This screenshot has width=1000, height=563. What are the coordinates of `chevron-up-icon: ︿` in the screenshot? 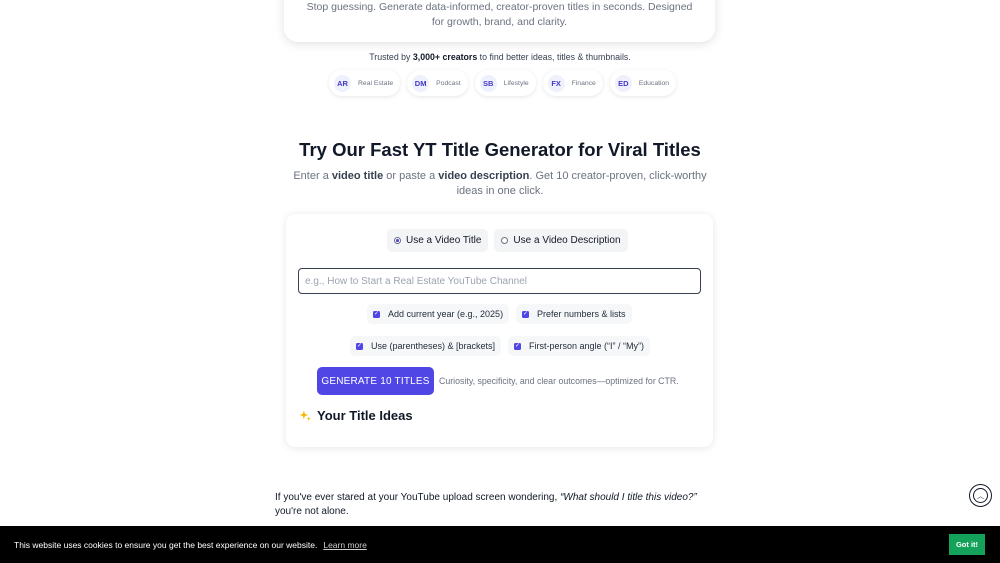 It's located at (980, 495).